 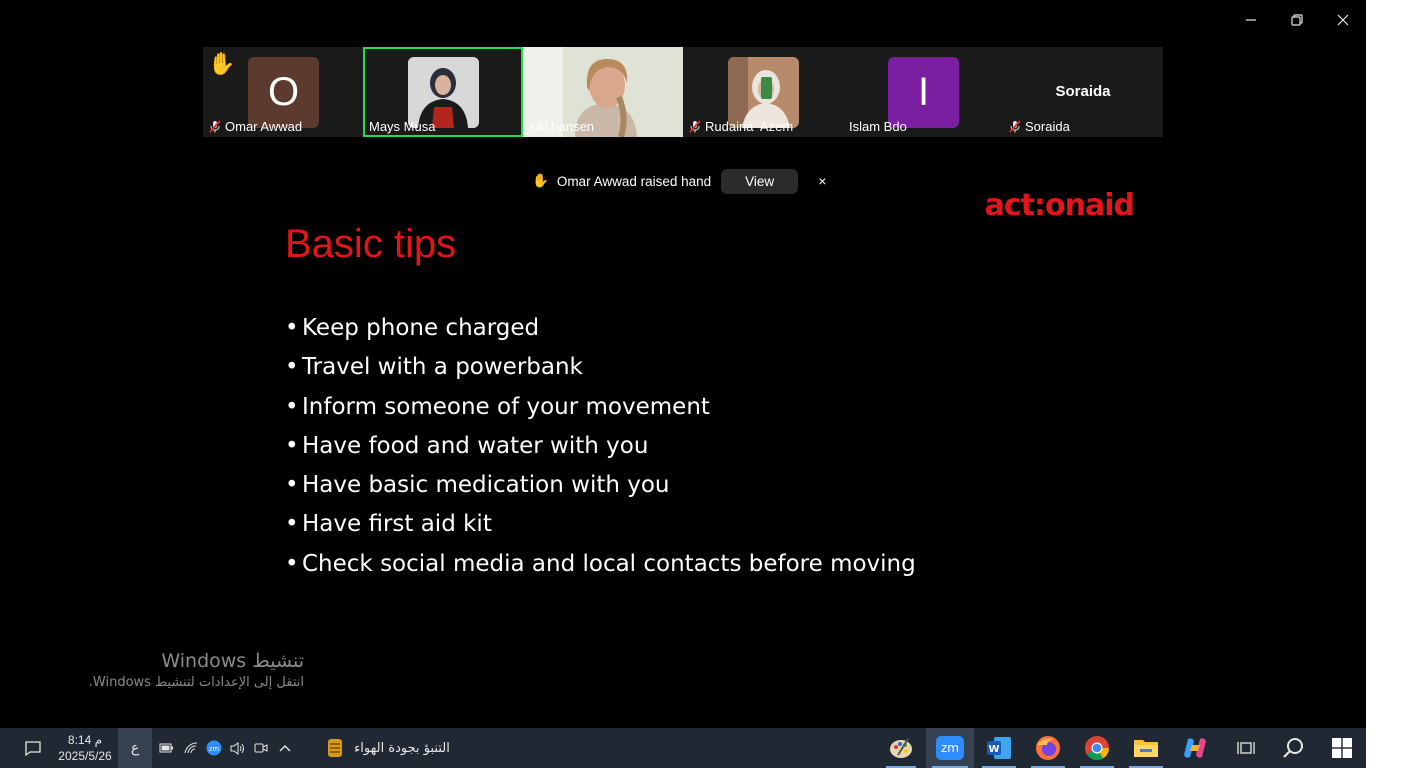 I want to click on task-view-icon, so click(x=1246, y=748).